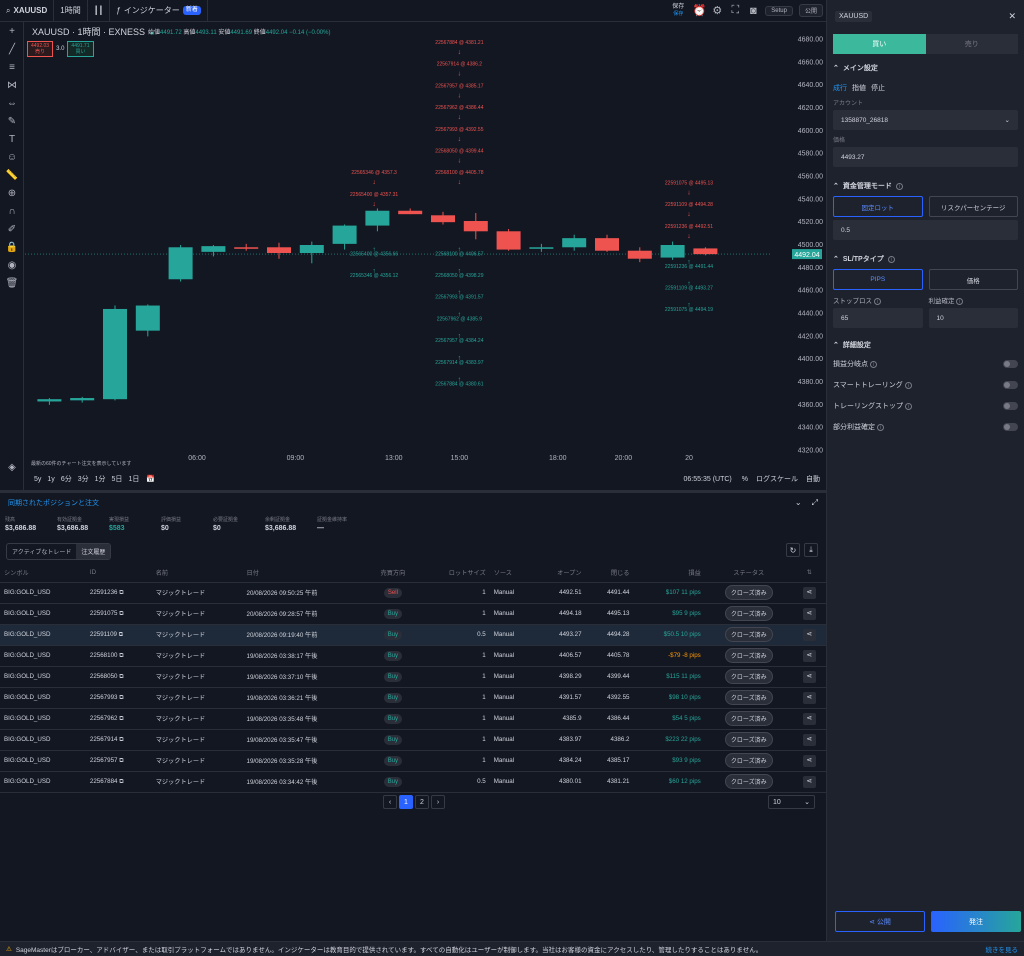 The height and width of the screenshot is (956, 1024). Describe the element at coordinates (512, 573) in the screenshot. I see `column-header: ソース` at that location.